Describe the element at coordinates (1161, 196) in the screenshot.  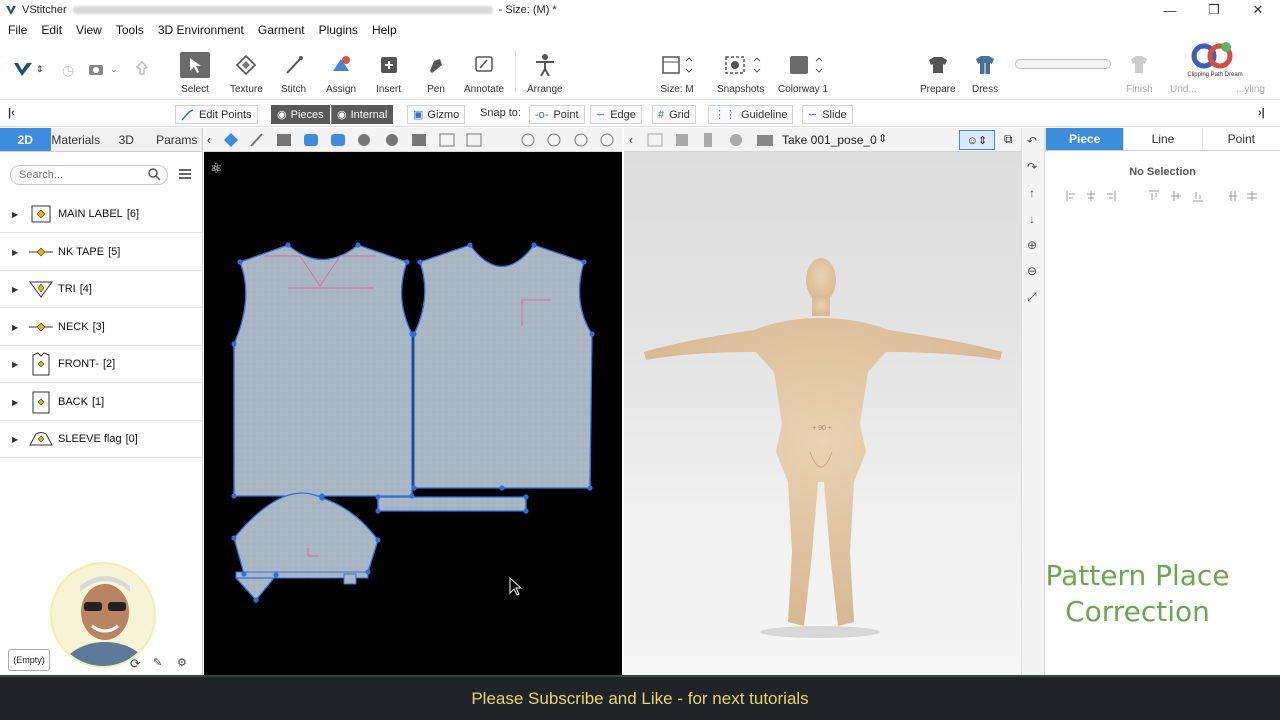
I see `align-tools-icon` at that location.